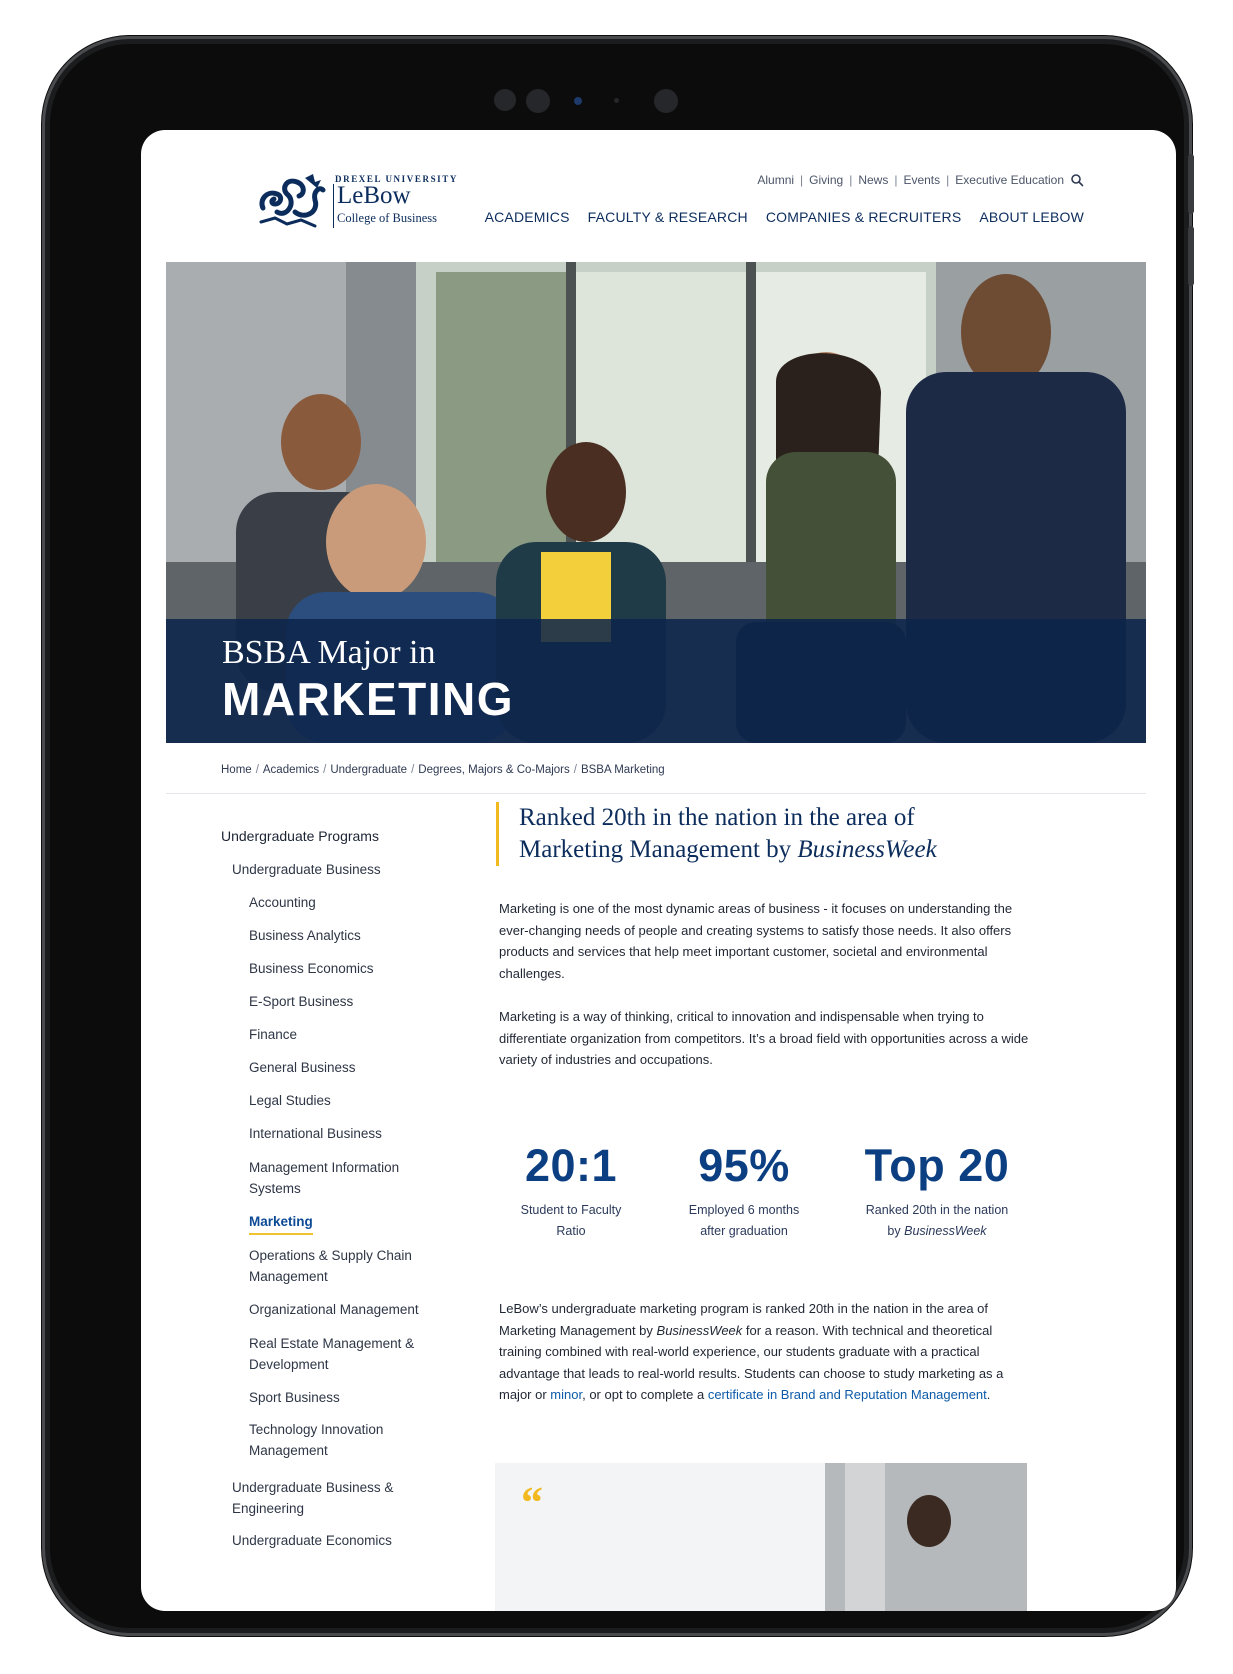  Describe the element at coordinates (319, 1498) in the screenshot. I see `sidebar-group-business-engineering: Undergraduate Business & Engineering` at that location.